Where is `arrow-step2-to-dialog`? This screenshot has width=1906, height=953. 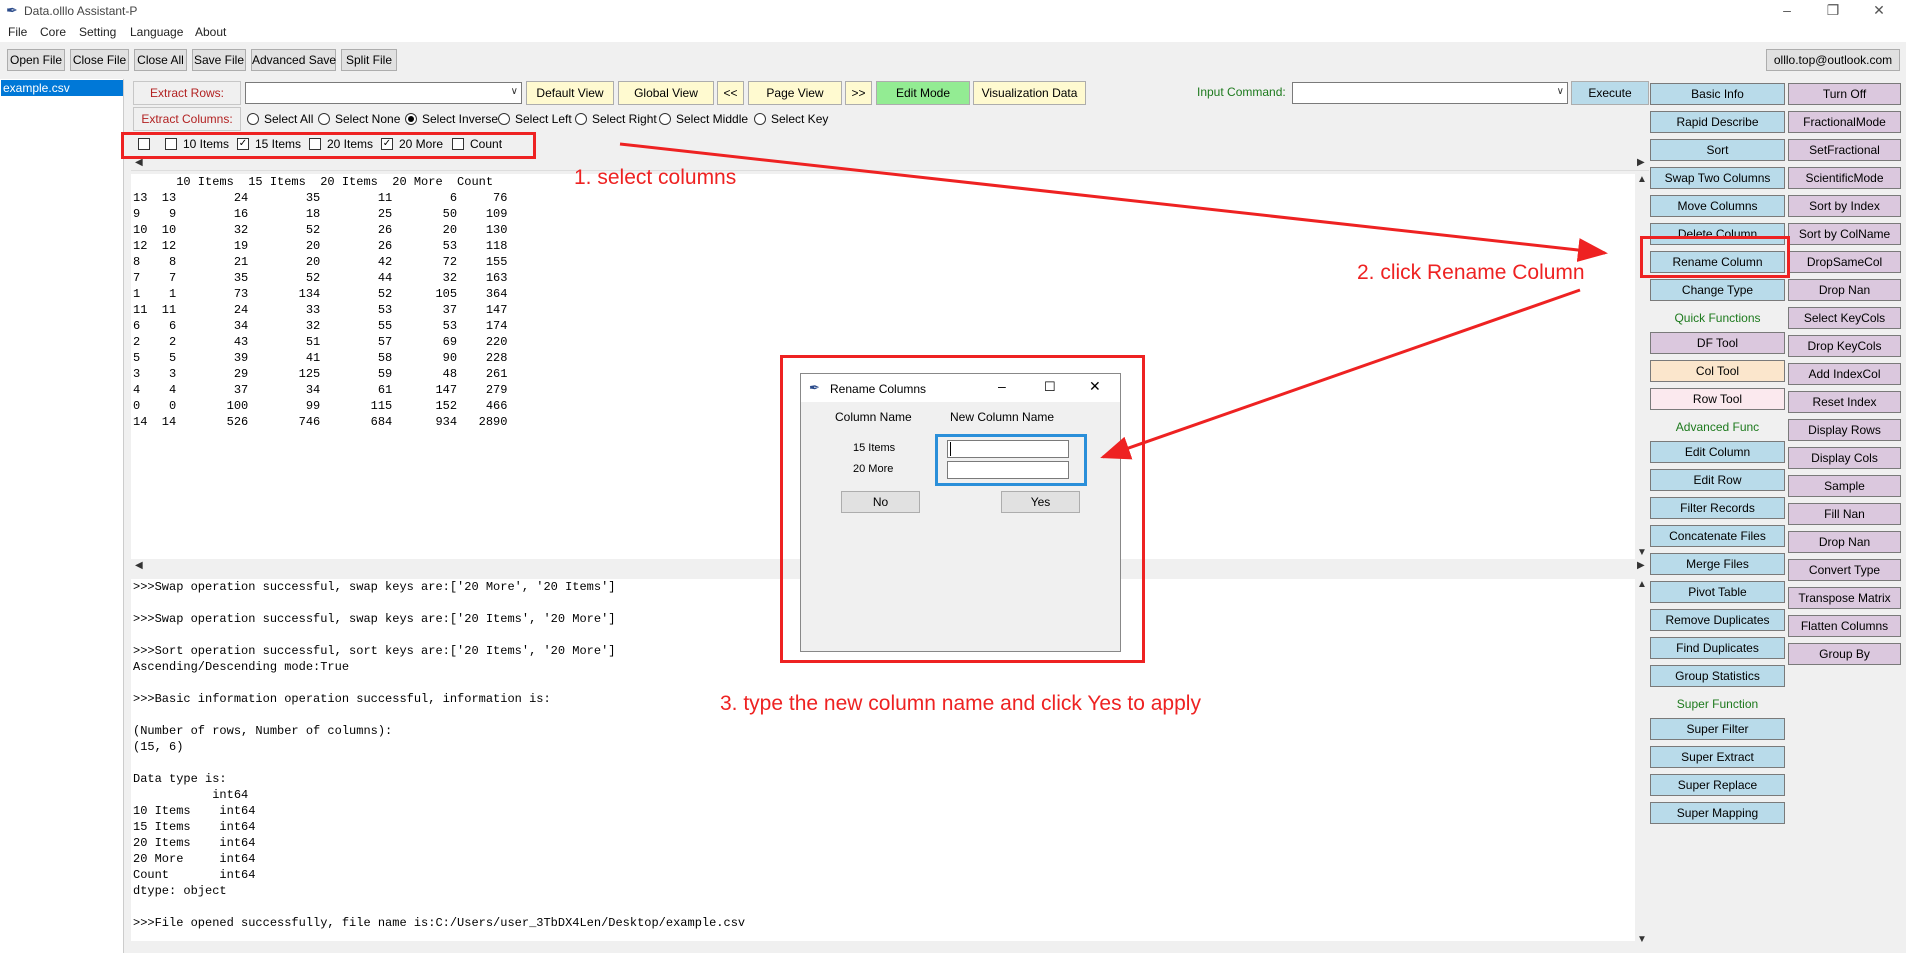
arrow-step2-to-dialog is located at coordinates (1340, 374).